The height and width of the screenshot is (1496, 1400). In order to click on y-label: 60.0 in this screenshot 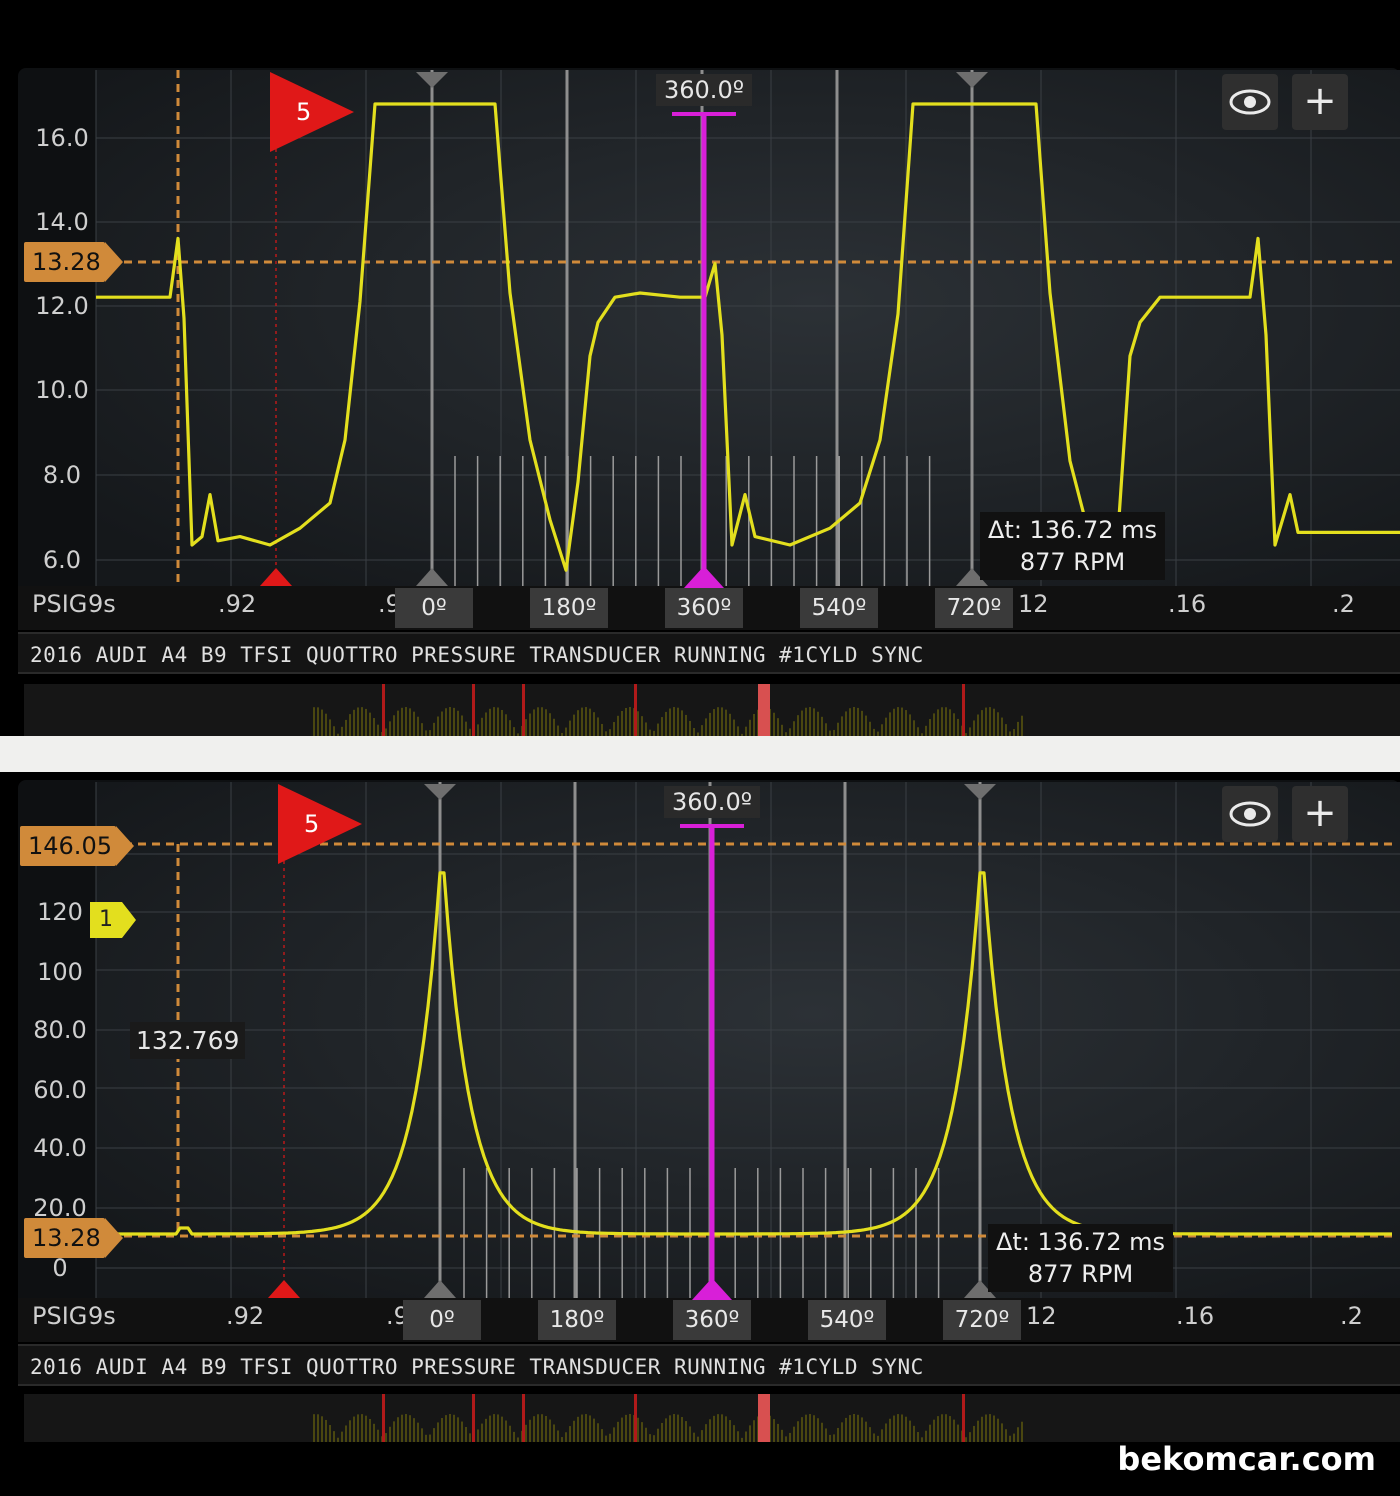, I will do `click(60, 1090)`.